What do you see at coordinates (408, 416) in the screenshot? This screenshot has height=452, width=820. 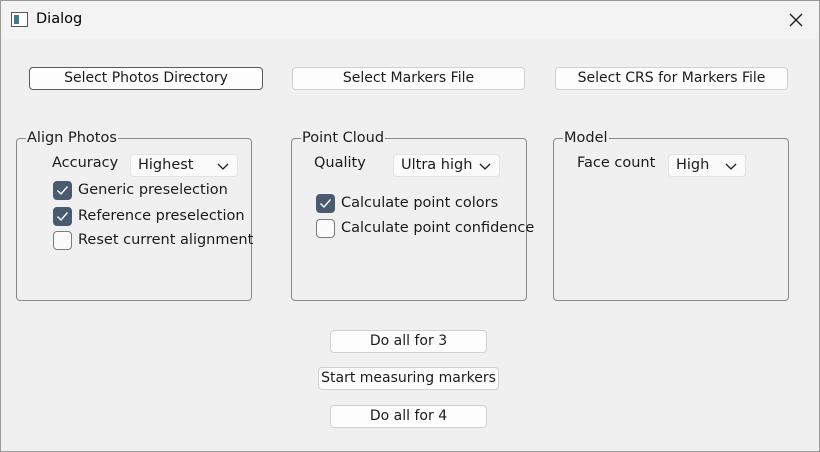 I see `do-all-for-4-button: Do all for 4` at bounding box center [408, 416].